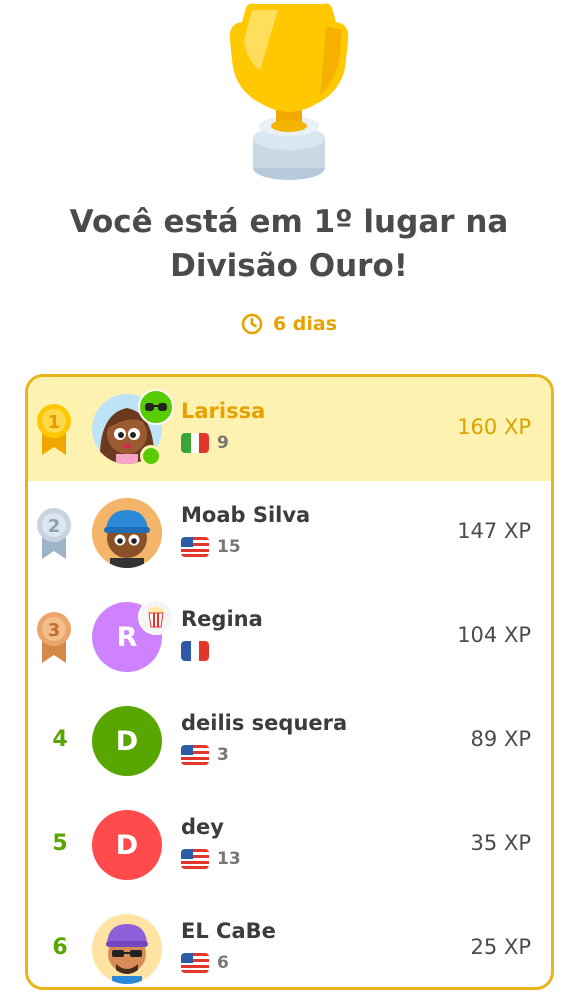  I want to click on player-meta: 15, so click(211, 547).